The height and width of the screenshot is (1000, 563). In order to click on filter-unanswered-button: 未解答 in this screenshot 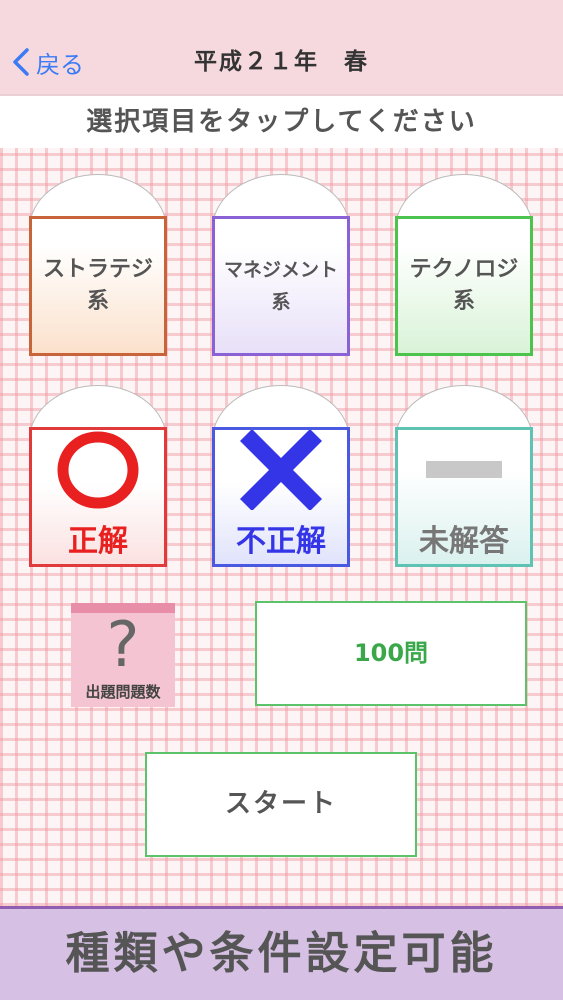, I will do `click(464, 480)`.